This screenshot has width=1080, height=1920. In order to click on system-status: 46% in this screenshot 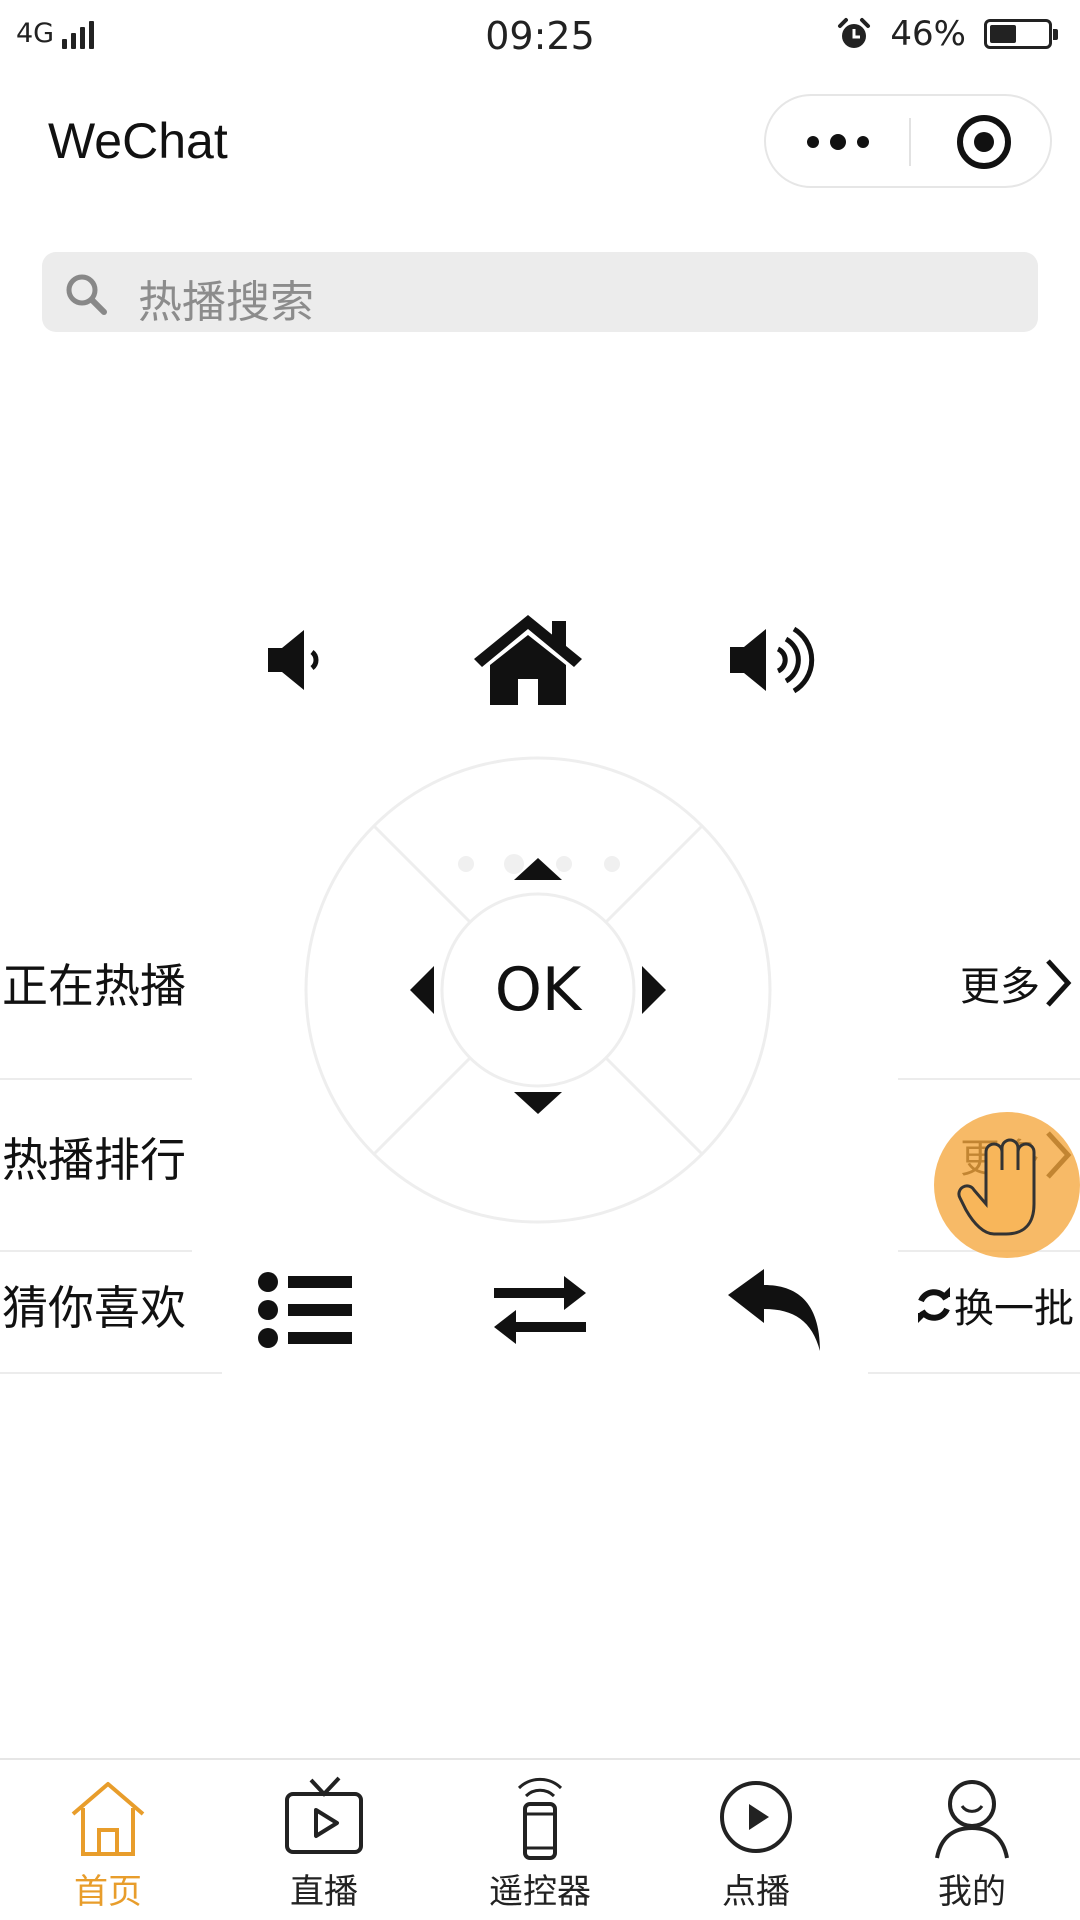, I will do `click(947, 34)`.